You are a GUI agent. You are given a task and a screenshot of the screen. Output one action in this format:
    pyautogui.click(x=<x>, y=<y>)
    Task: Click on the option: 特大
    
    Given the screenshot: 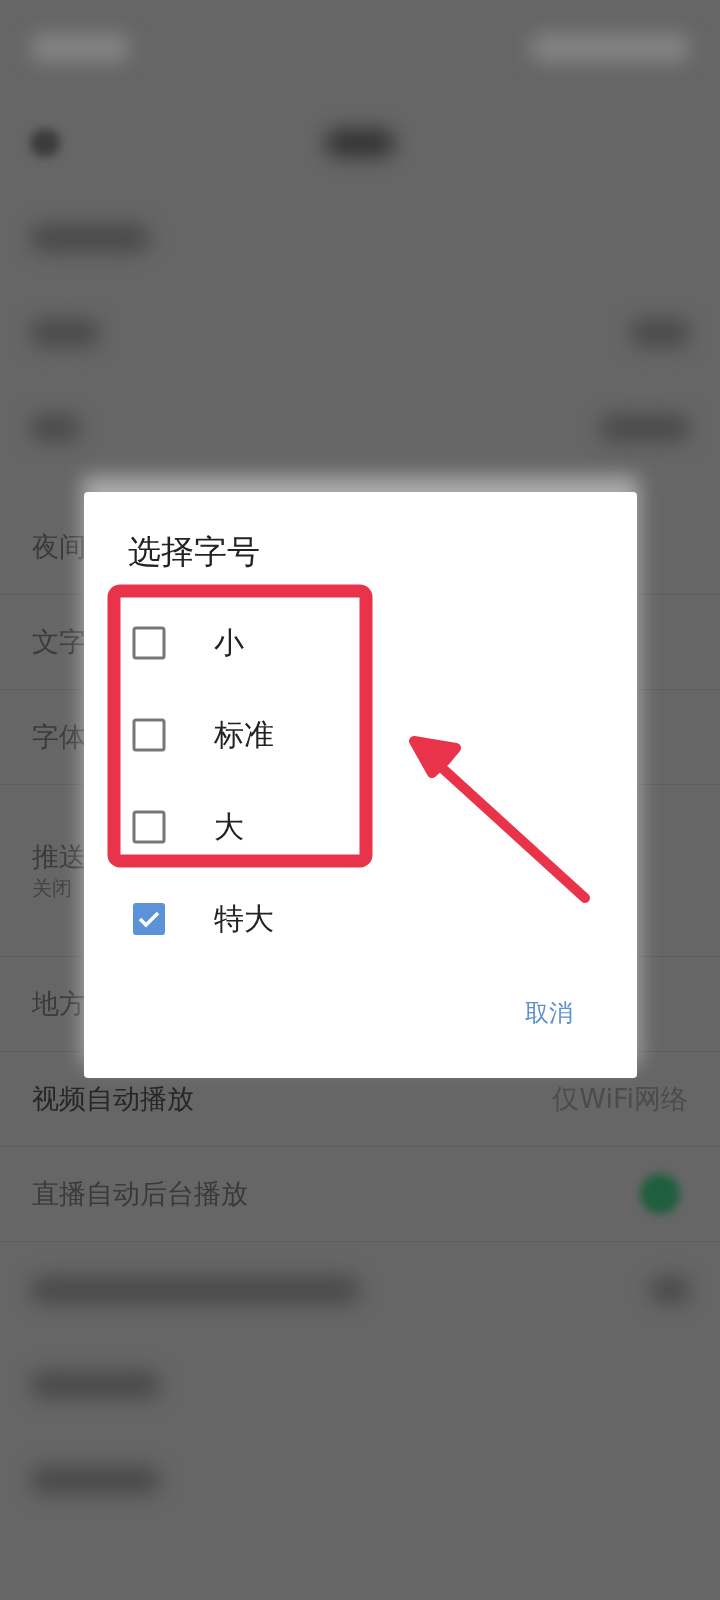 What is the action you would take?
    pyautogui.click(x=201, y=919)
    